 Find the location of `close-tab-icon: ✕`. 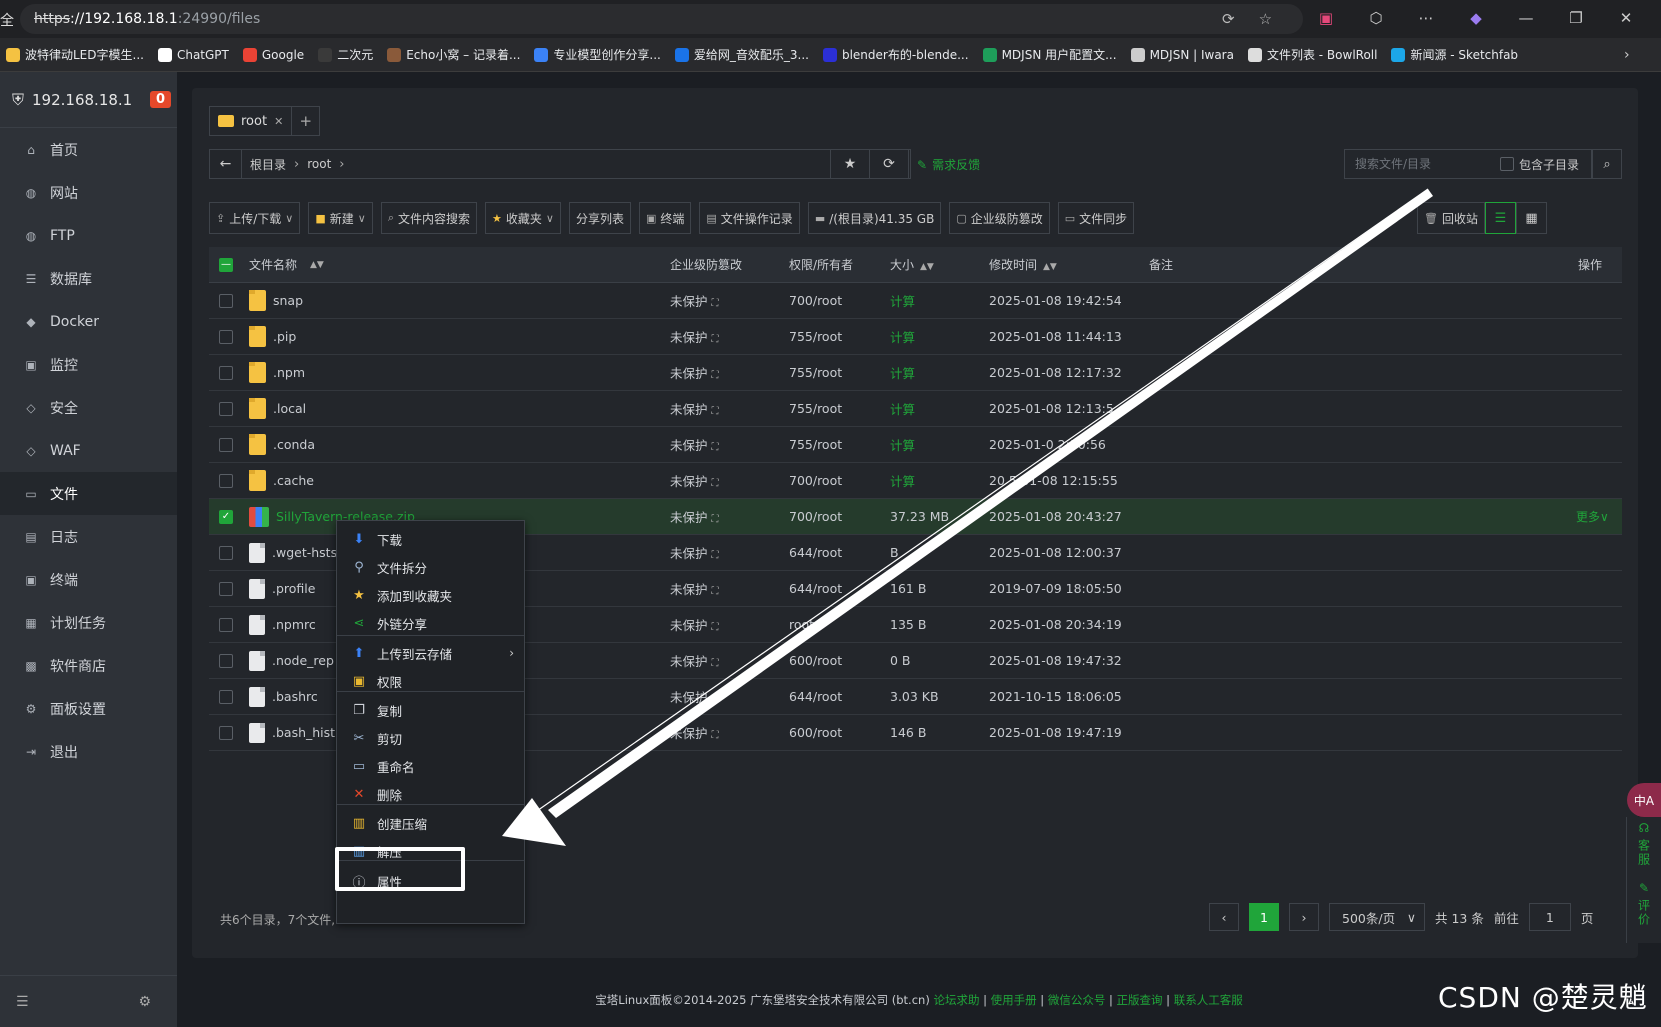

close-tab-icon: ✕ is located at coordinates (278, 121).